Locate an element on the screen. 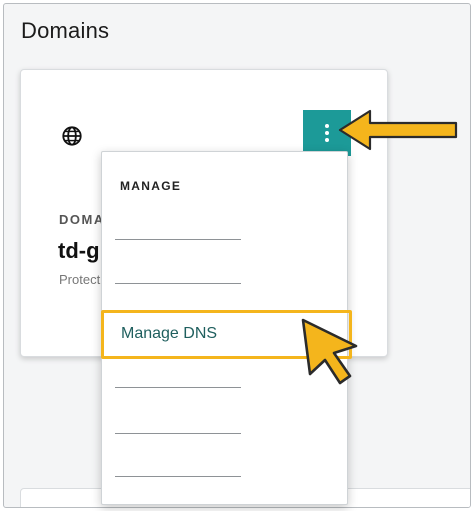  domain-name: td-g is located at coordinates (79, 251).